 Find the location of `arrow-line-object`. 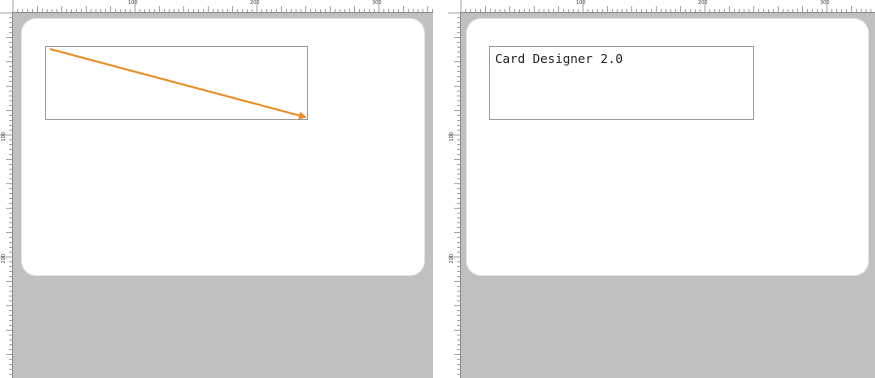

arrow-line-object is located at coordinates (177, 84).